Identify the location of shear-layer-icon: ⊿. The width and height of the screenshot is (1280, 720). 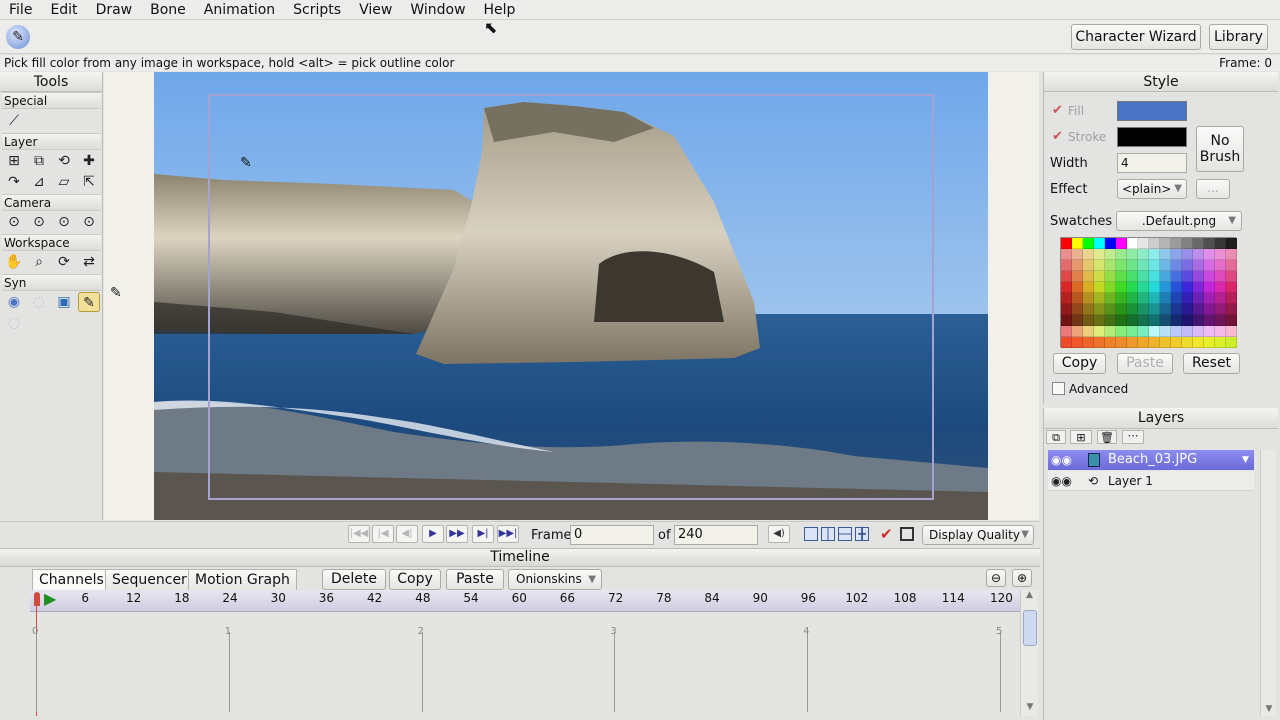
(39, 182).